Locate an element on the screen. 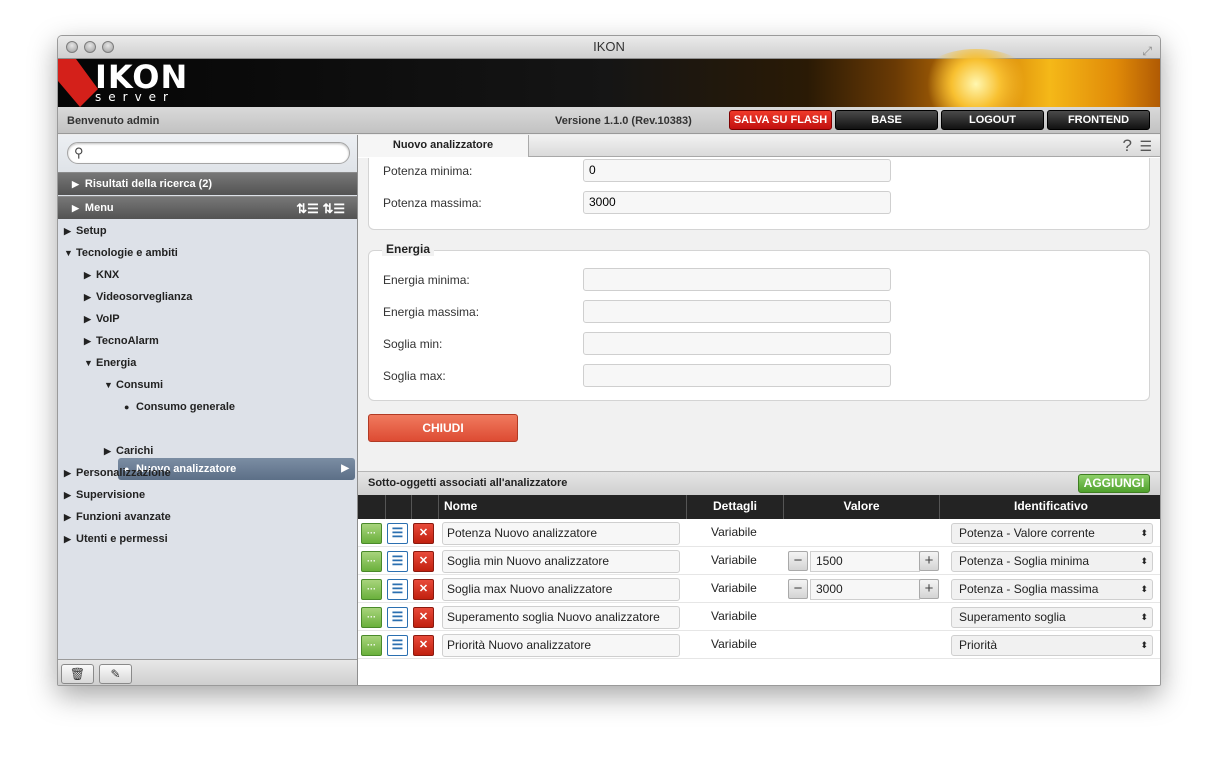 The height and width of the screenshot is (766, 1218). energia-min-field is located at coordinates (737, 279).